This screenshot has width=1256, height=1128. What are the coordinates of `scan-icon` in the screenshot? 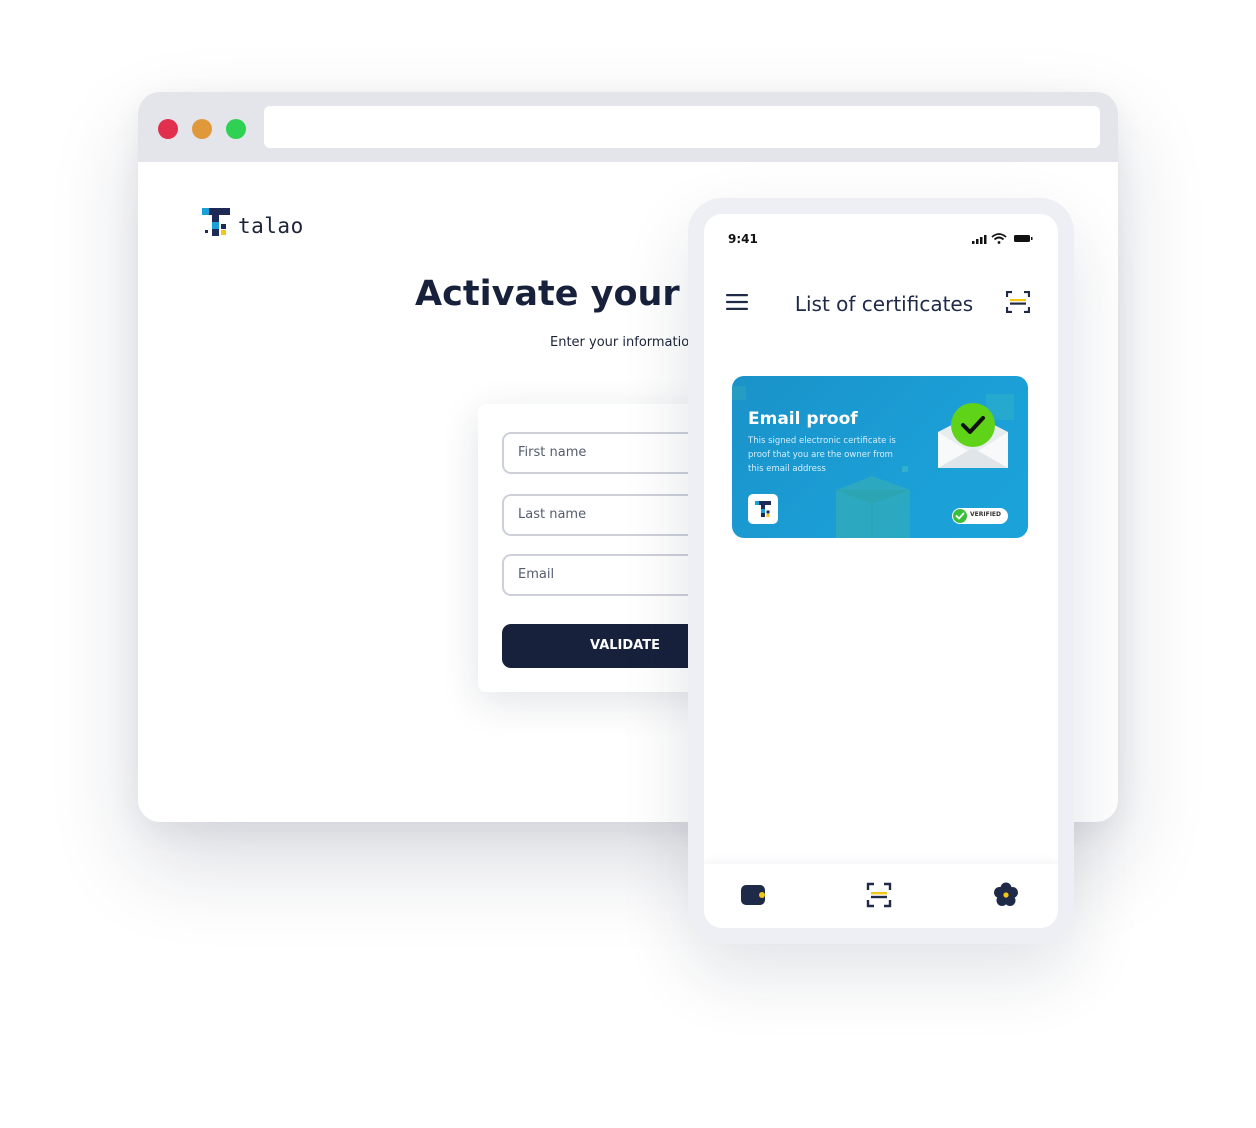 It's located at (879, 895).